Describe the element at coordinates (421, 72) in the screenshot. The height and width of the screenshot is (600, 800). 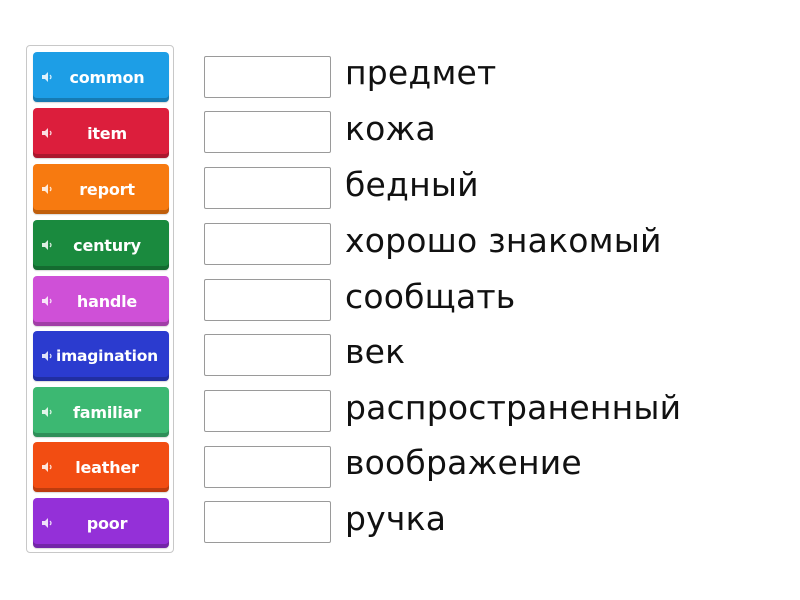
I see `definition-text: предмет` at that location.